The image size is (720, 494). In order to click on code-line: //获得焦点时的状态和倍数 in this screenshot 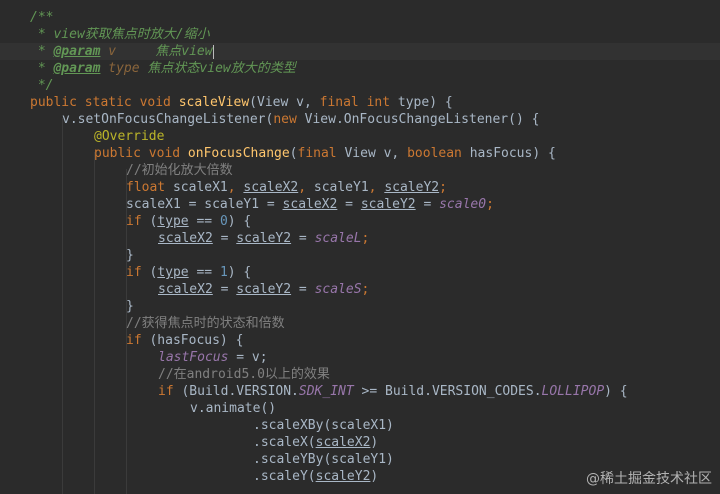, I will do `click(205, 323)`.